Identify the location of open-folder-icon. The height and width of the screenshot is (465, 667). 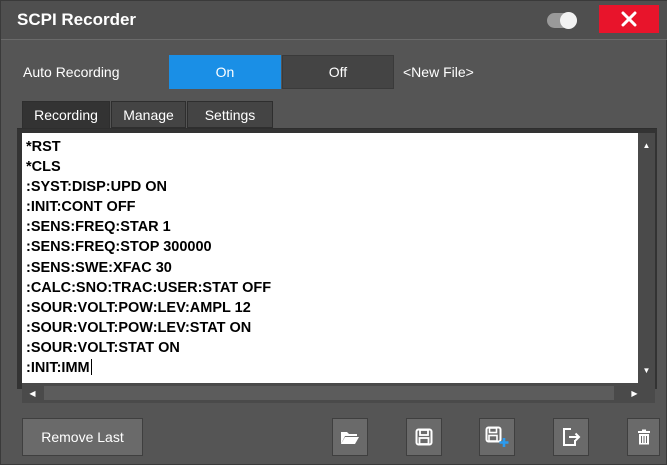
(350, 438).